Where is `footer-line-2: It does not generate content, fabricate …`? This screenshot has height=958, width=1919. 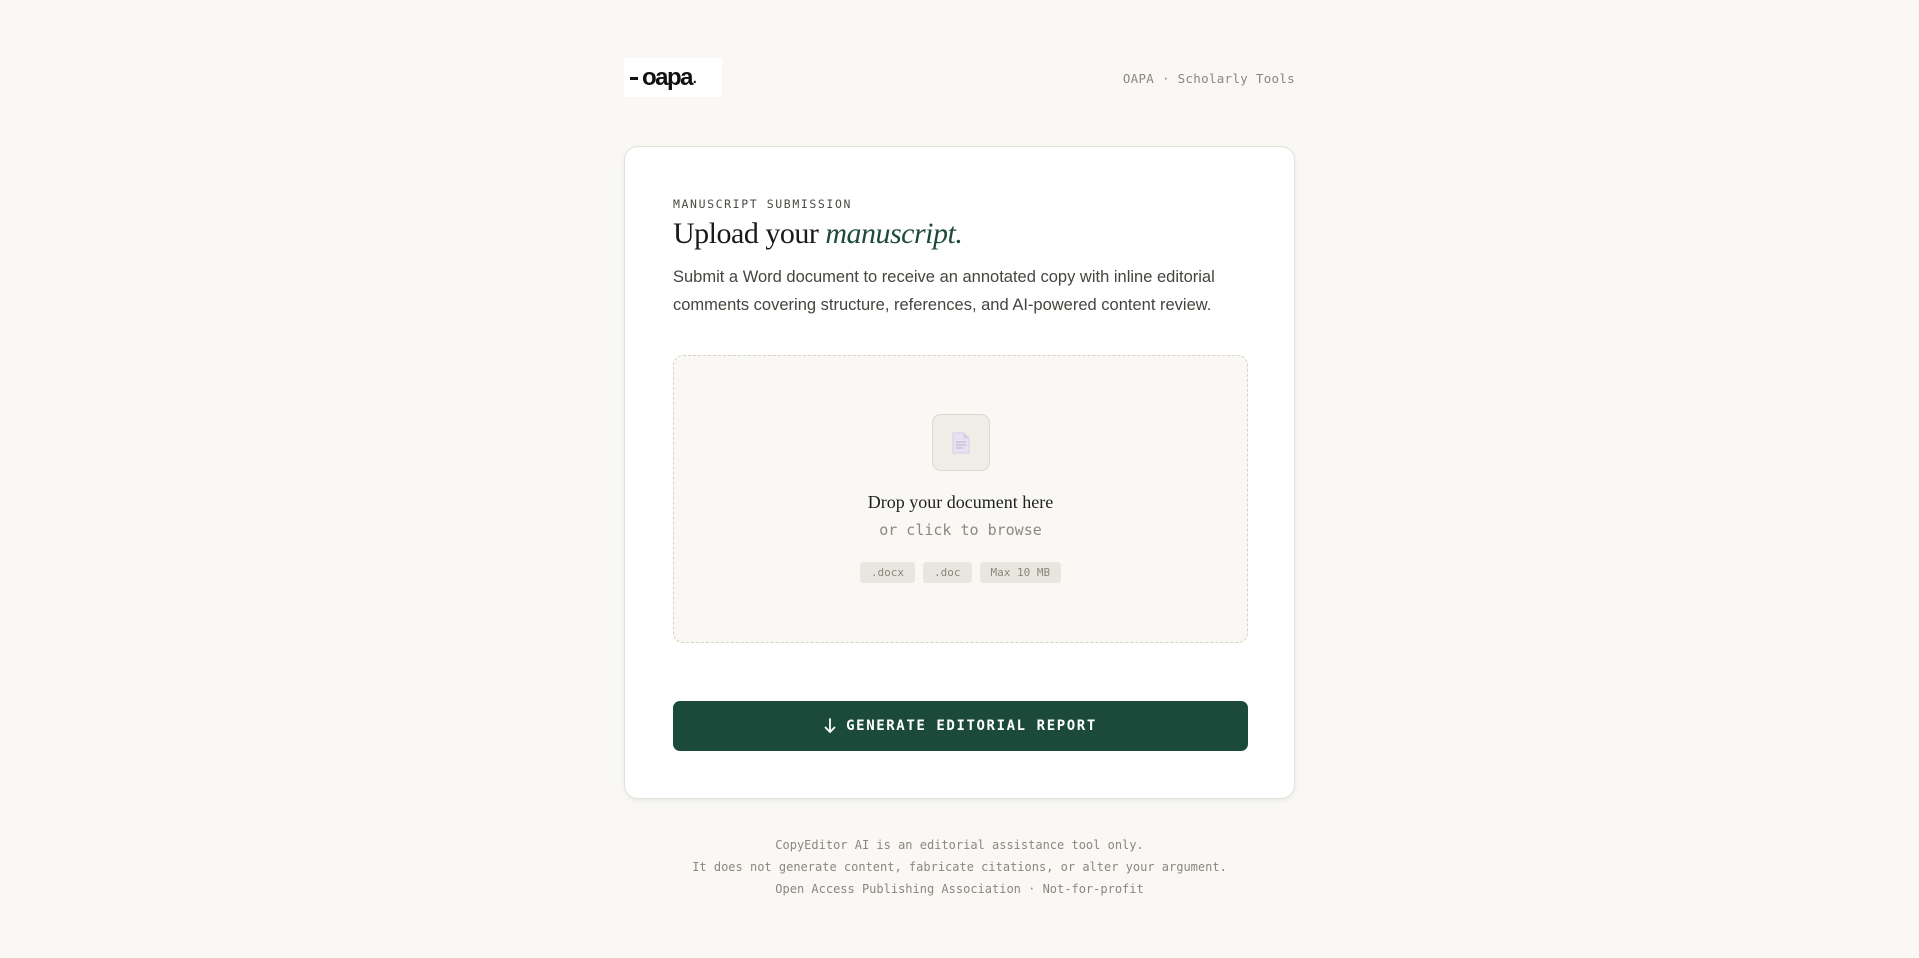
footer-line-2: It does not generate content, fabricate … is located at coordinates (959, 867).